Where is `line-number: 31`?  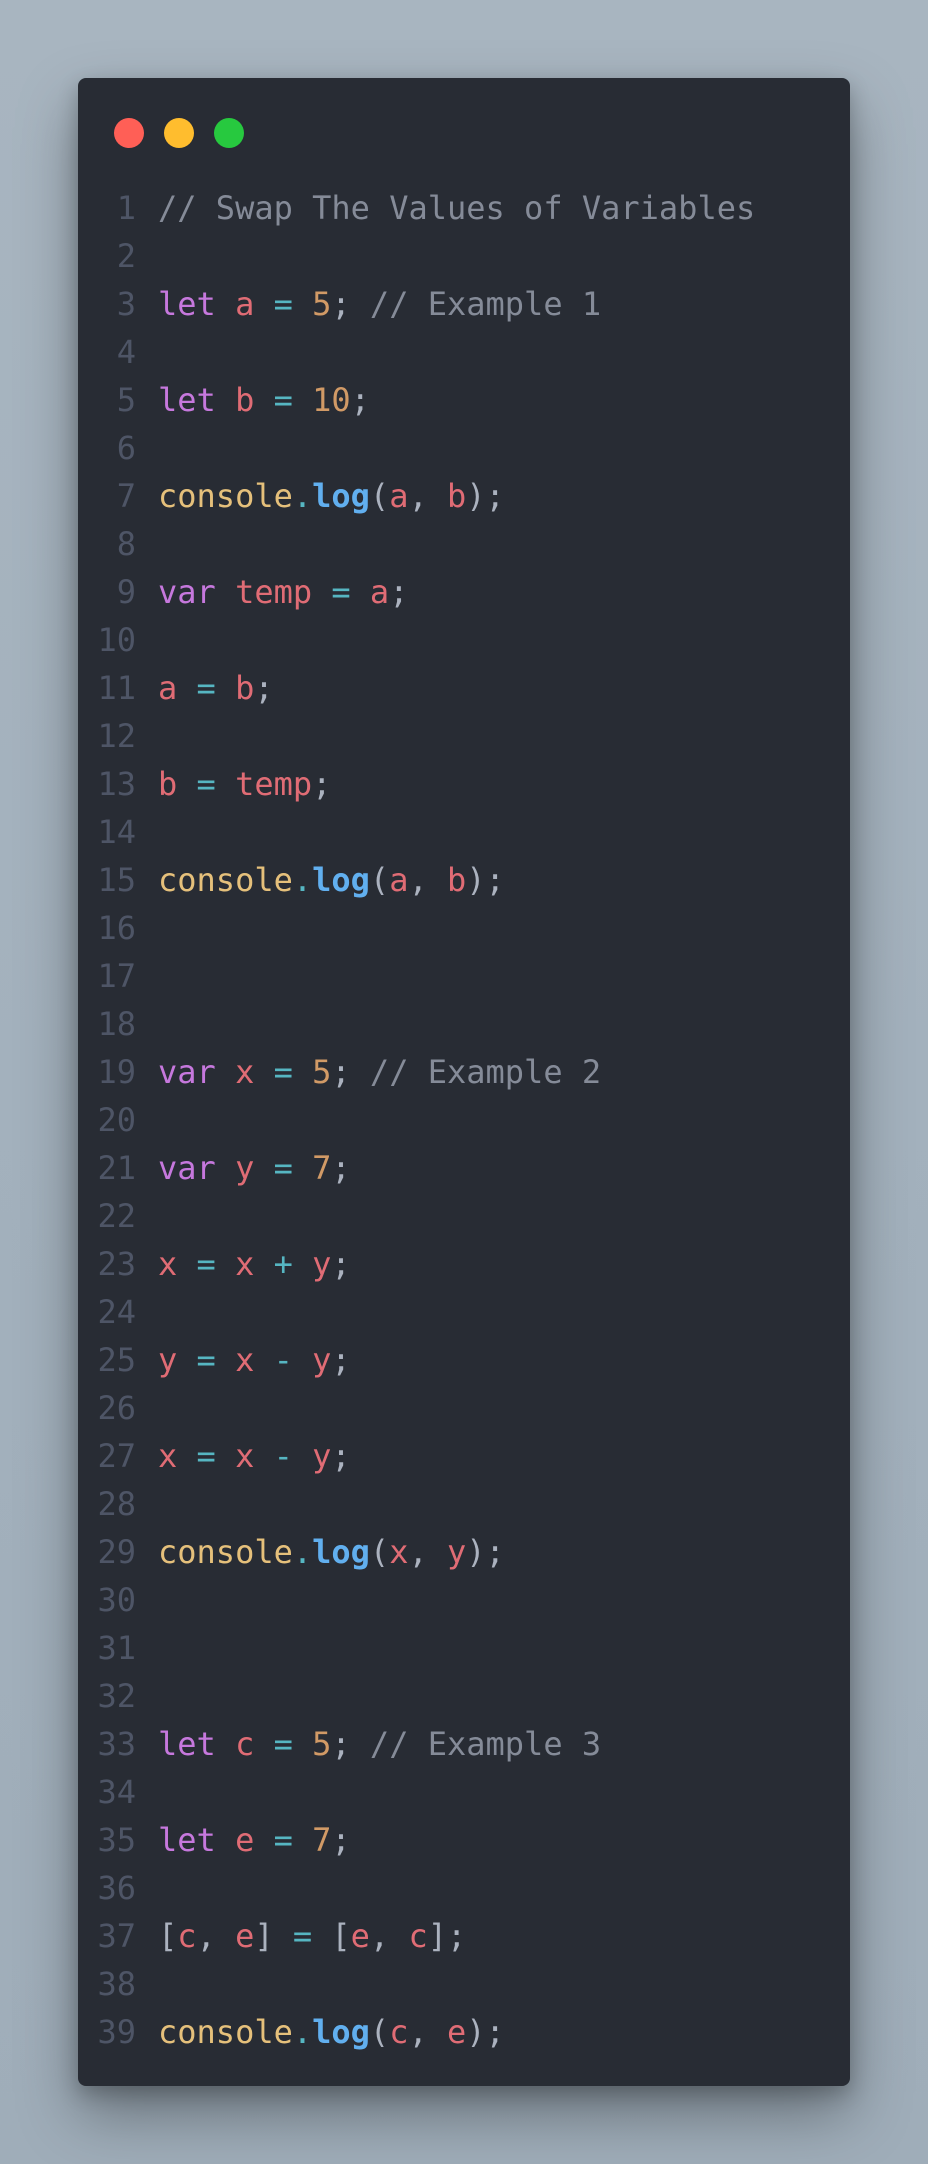 line-number: 31 is located at coordinates (116, 1648).